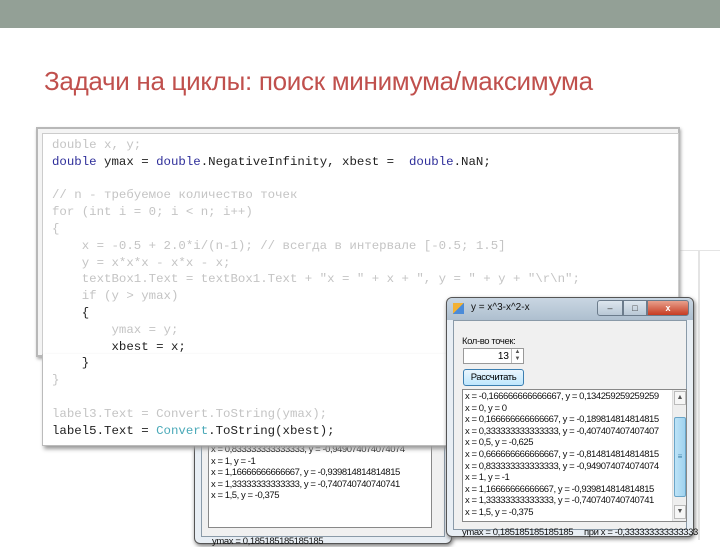 This screenshot has width=720, height=547. I want to click on code-line: // n - требуемое количество точек, so click(175, 195).